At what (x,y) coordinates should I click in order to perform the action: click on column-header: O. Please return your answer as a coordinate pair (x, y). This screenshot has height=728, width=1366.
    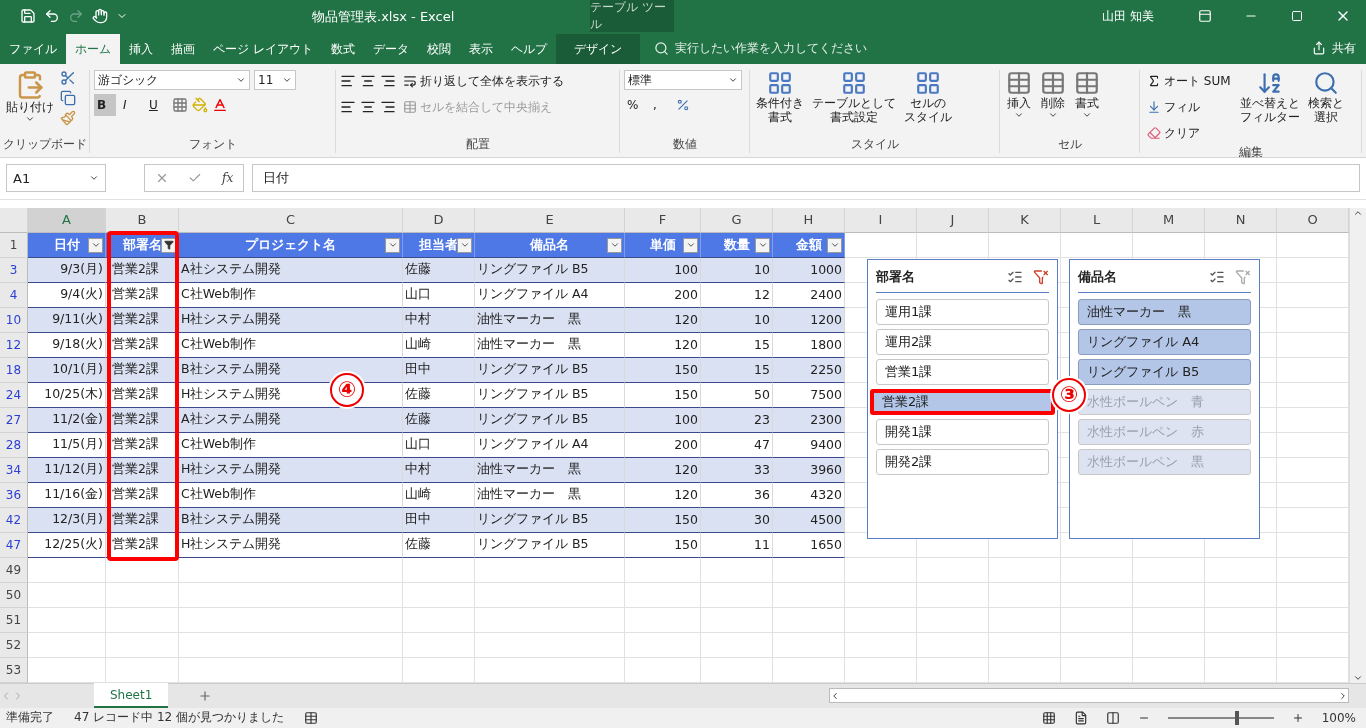
    Looking at the image, I should click on (1313, 220).